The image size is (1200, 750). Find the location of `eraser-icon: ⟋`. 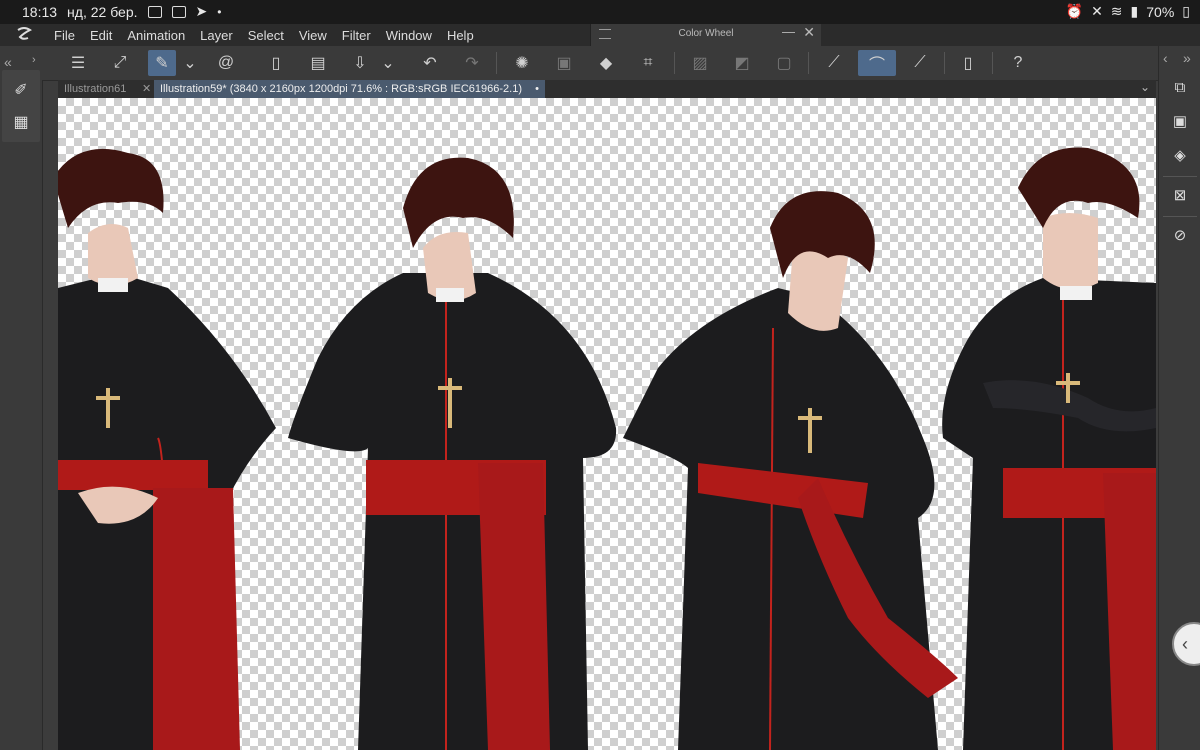

eraser-icon: ⟋ is located at coordinates (920, 63).